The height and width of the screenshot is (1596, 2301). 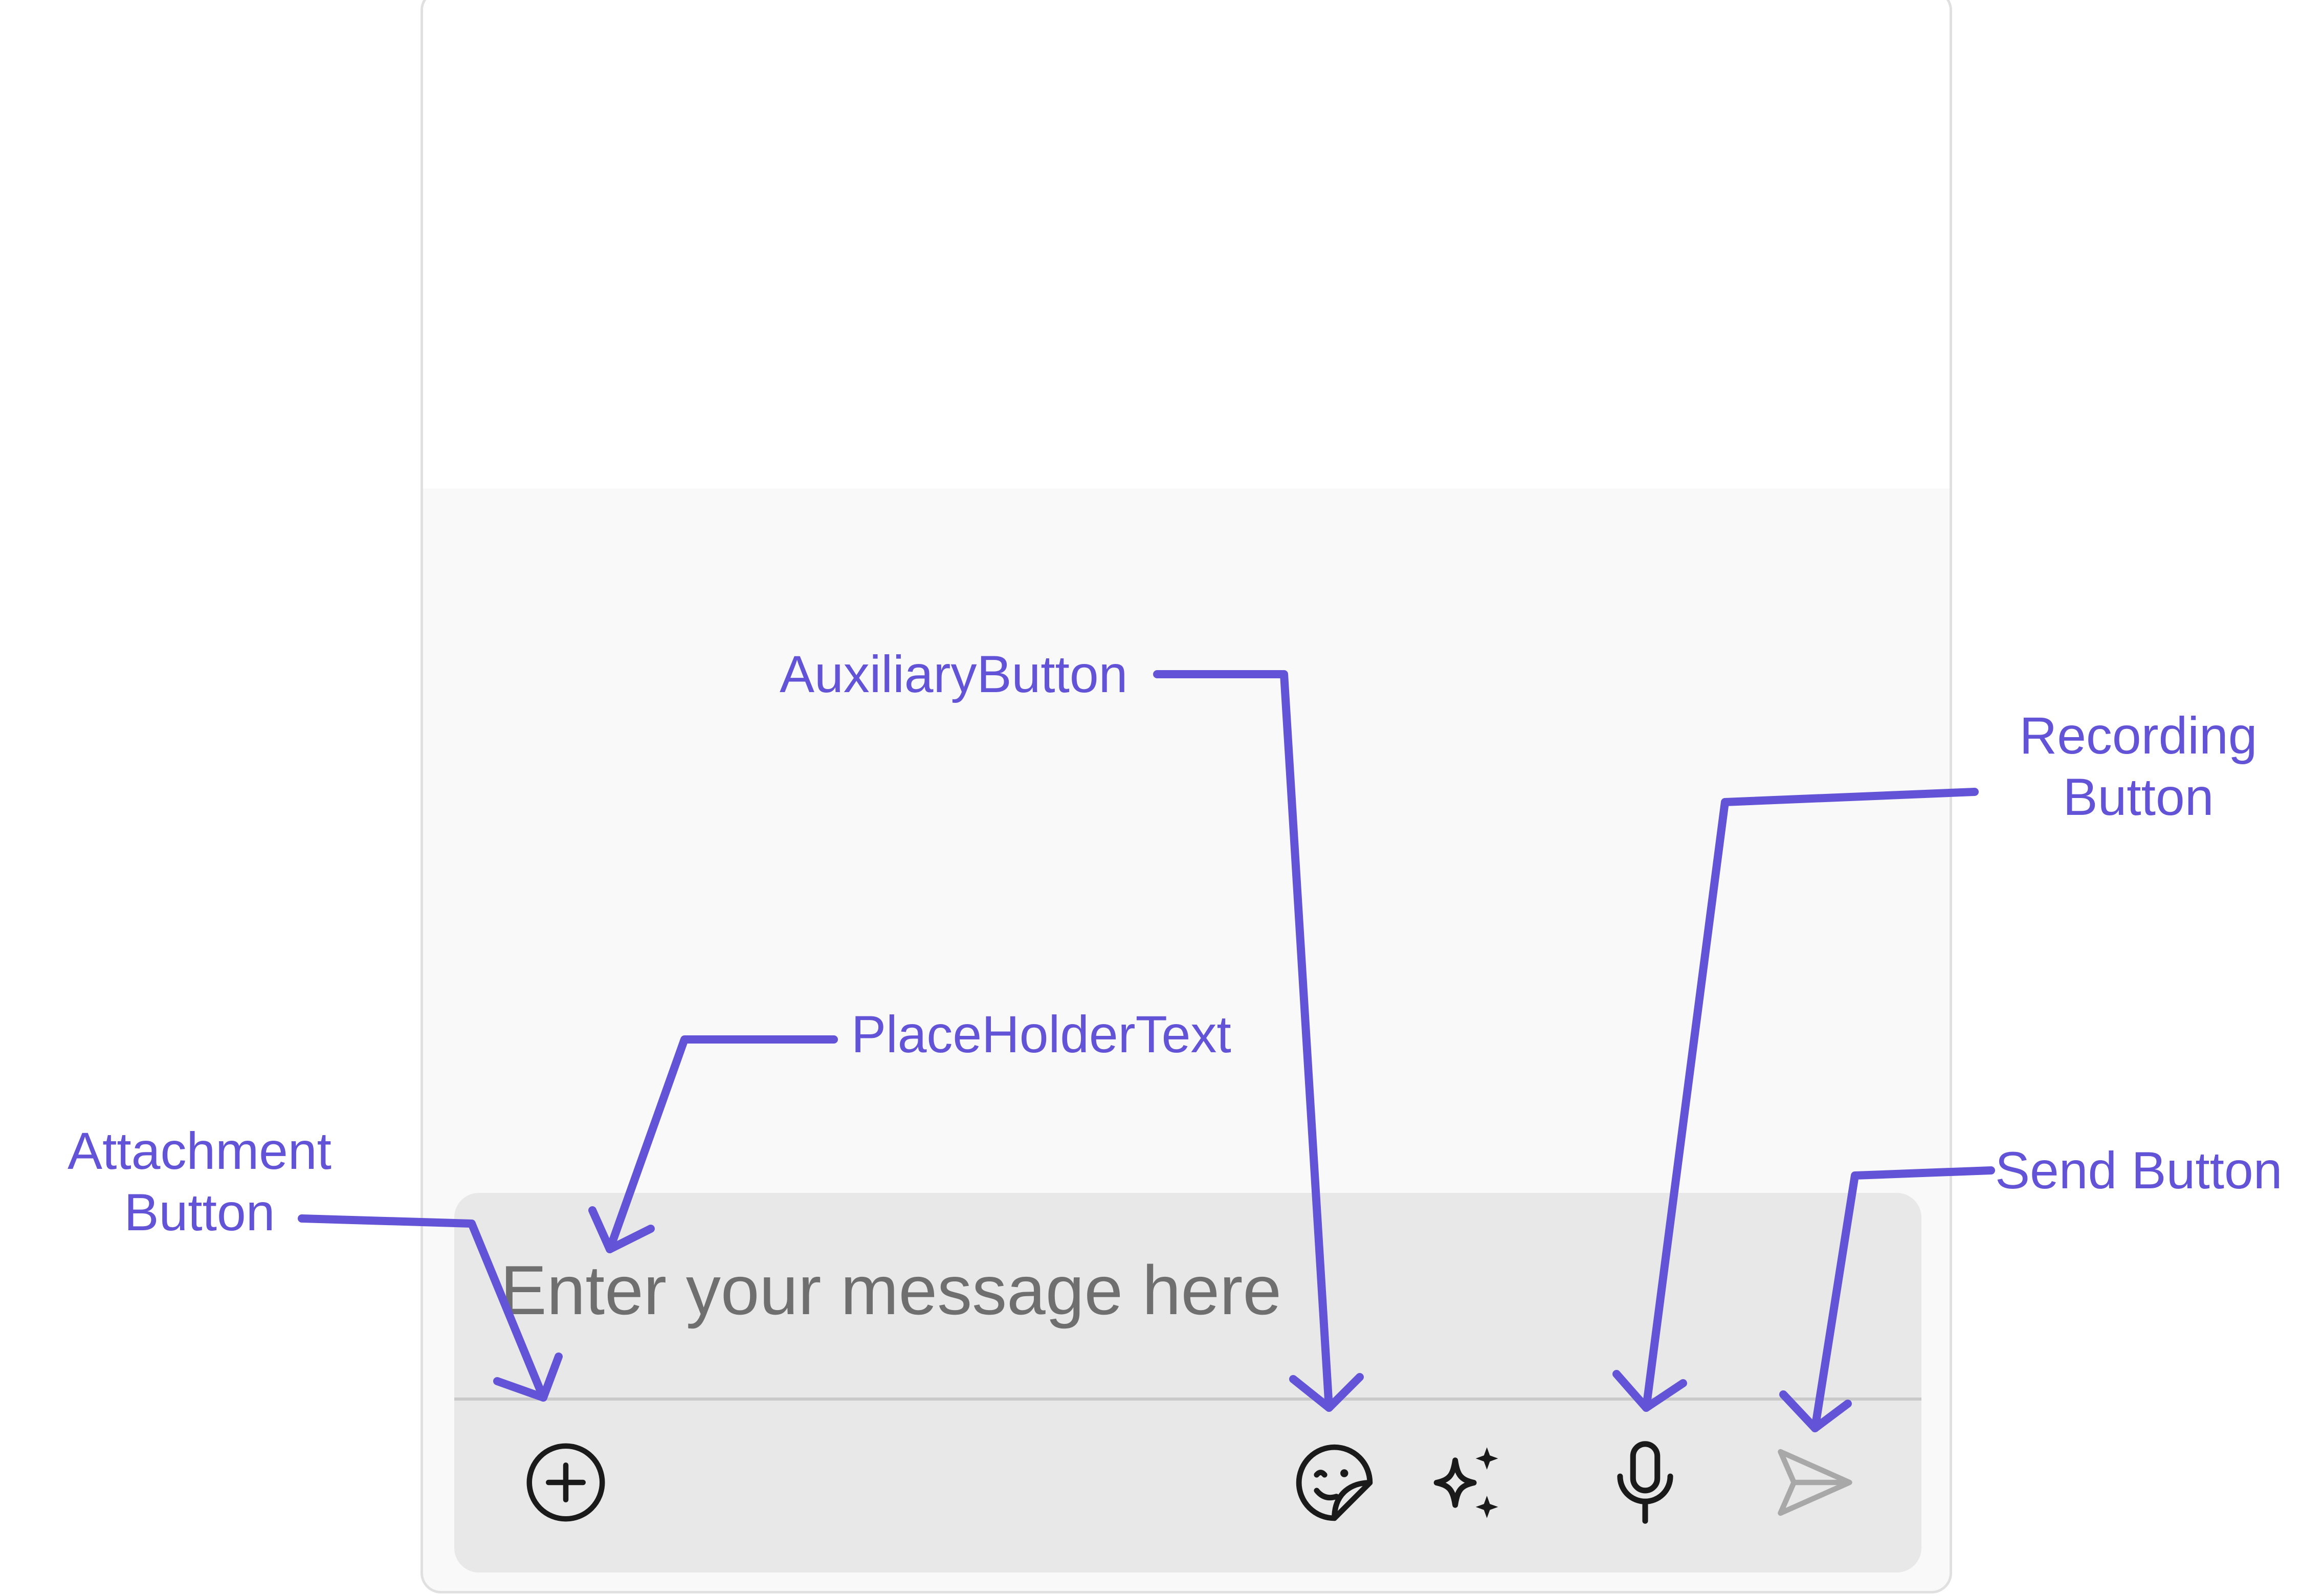 I want to click on auxiliary-annotation: AuxiliaryButton, so click(x=954, y=674).